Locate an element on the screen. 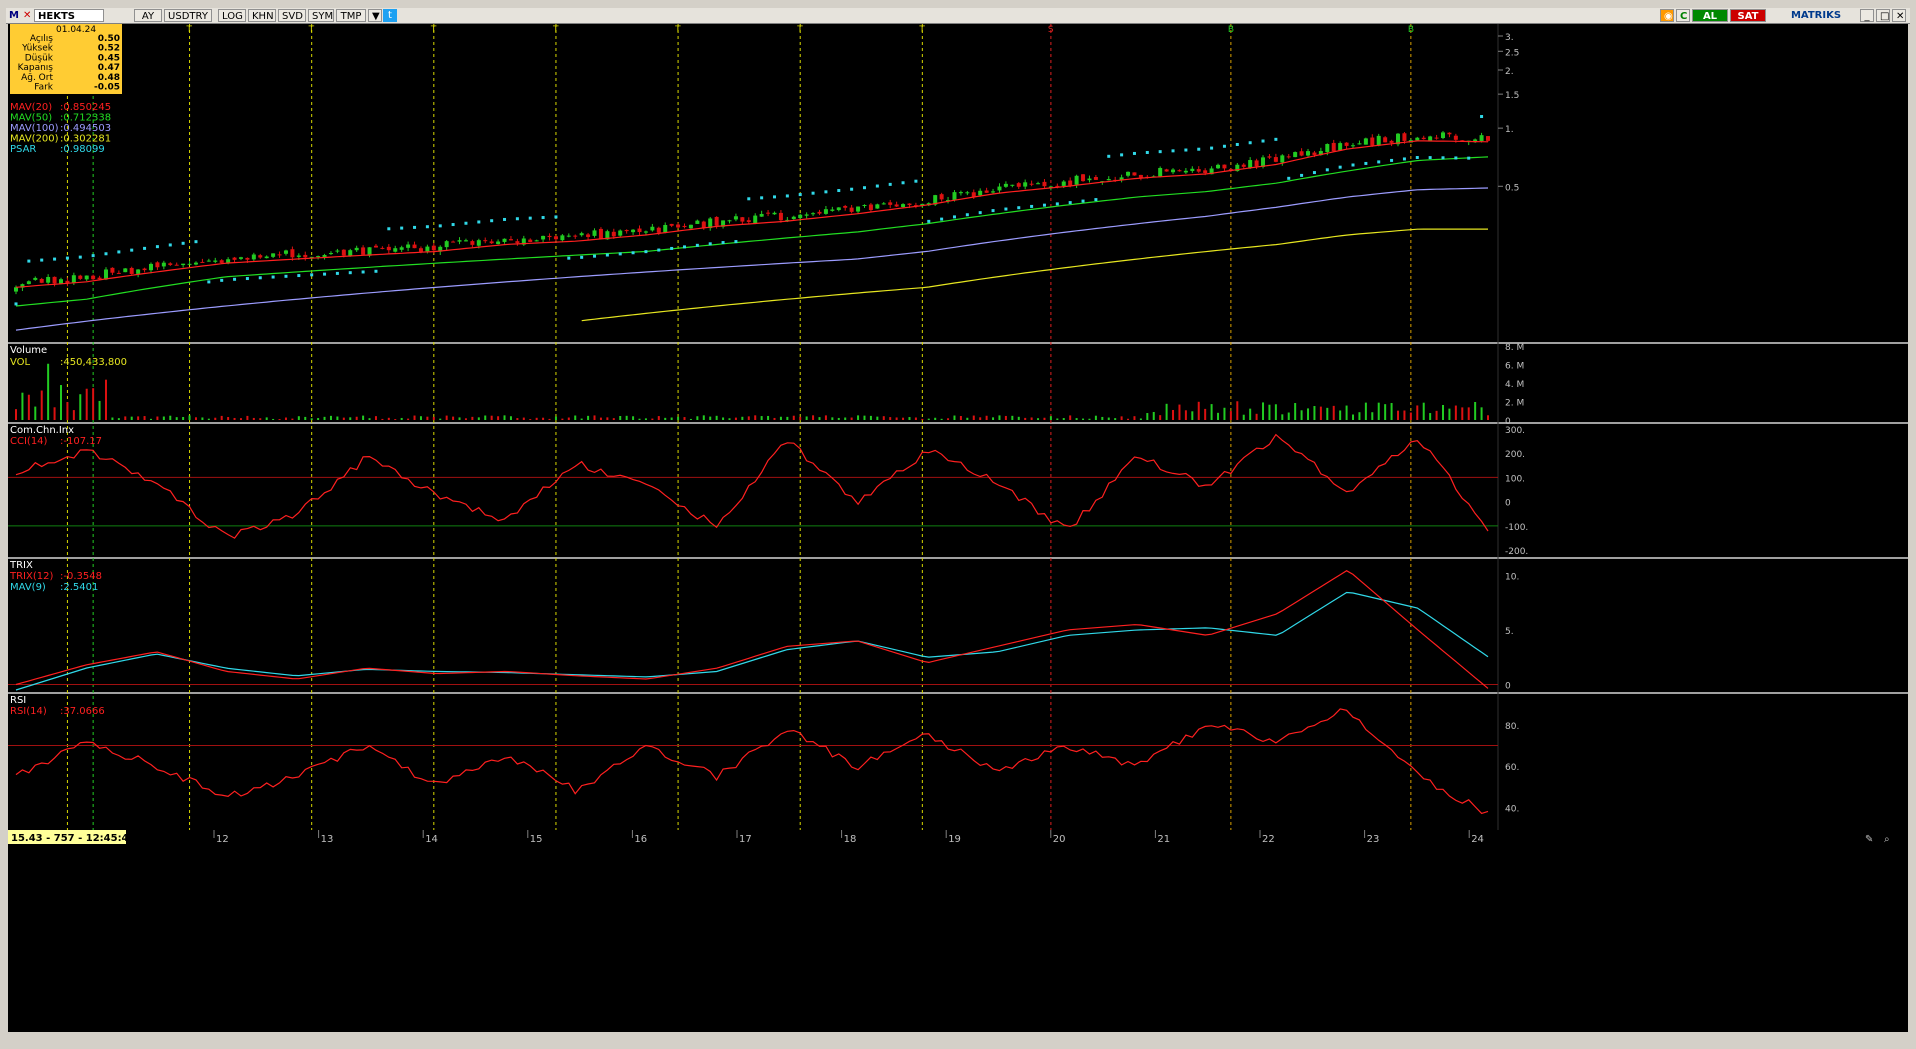 The height and width of the screenshot is (1049, 1916). trix-tick-label: 0 is located at coordinates (1508, 687).